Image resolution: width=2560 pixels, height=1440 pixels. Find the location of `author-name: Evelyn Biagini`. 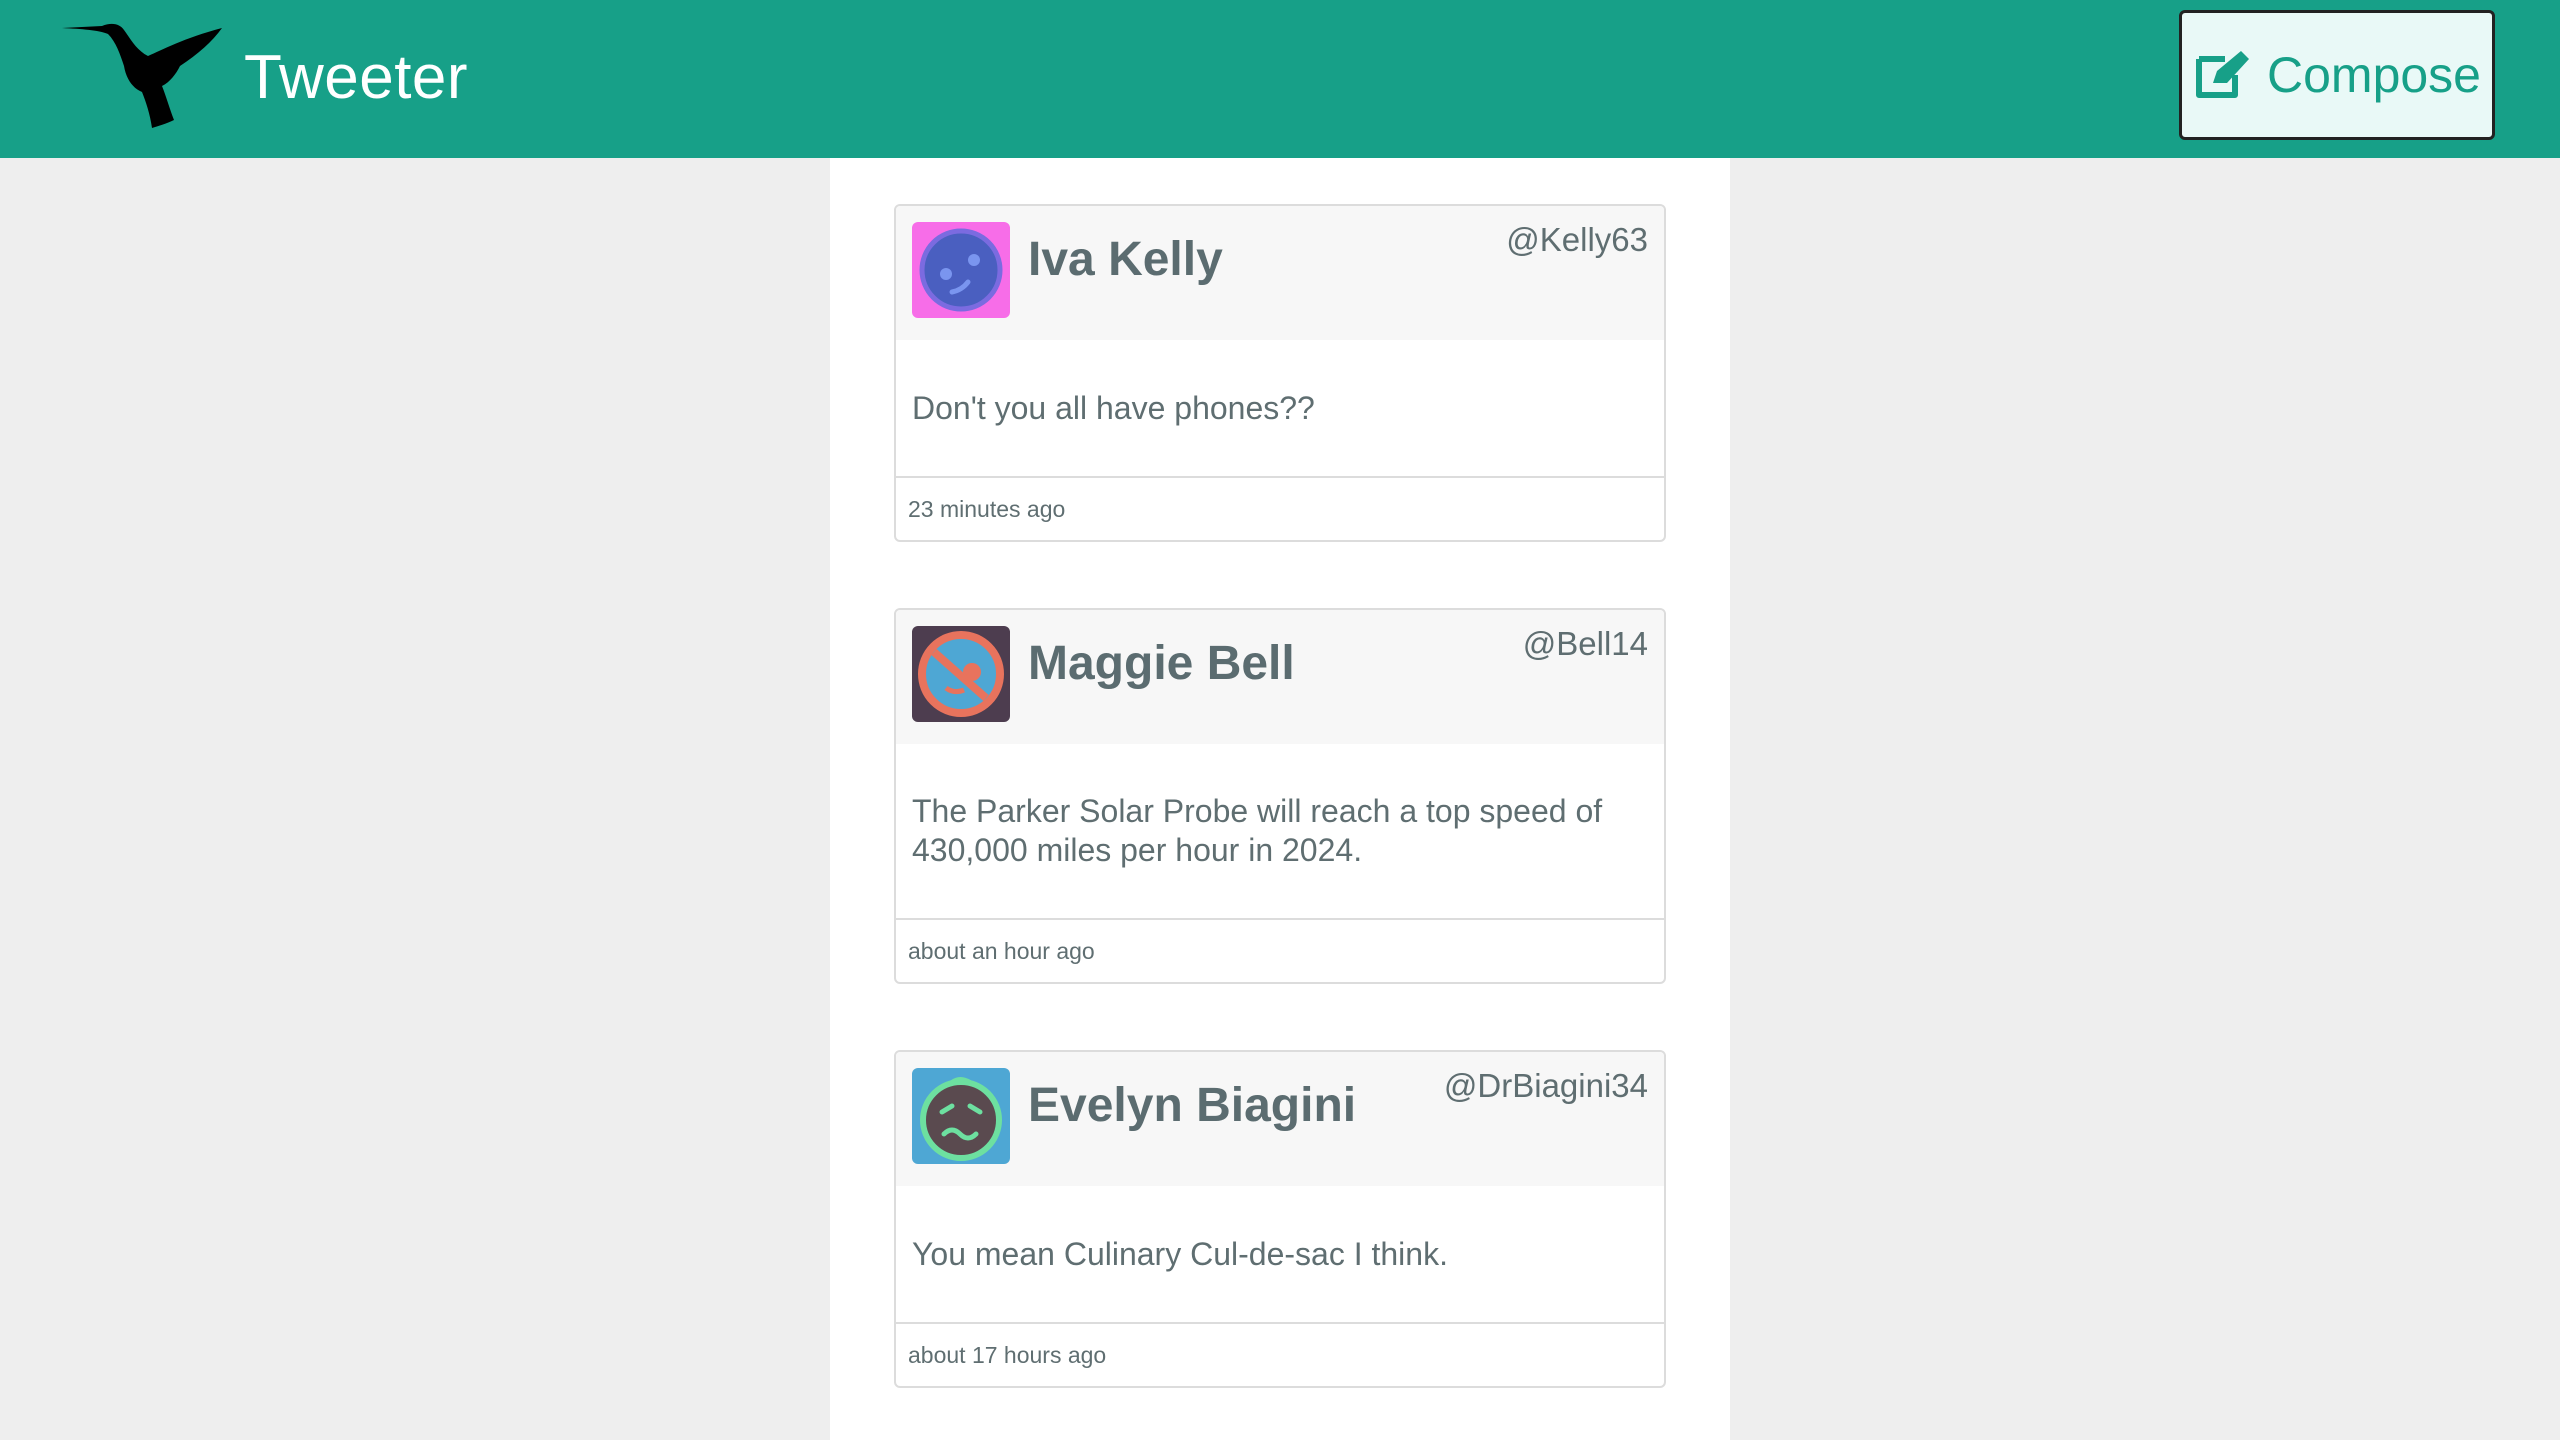

author-name: Evelyn Biagini is located at coordinates (1192, 1106).